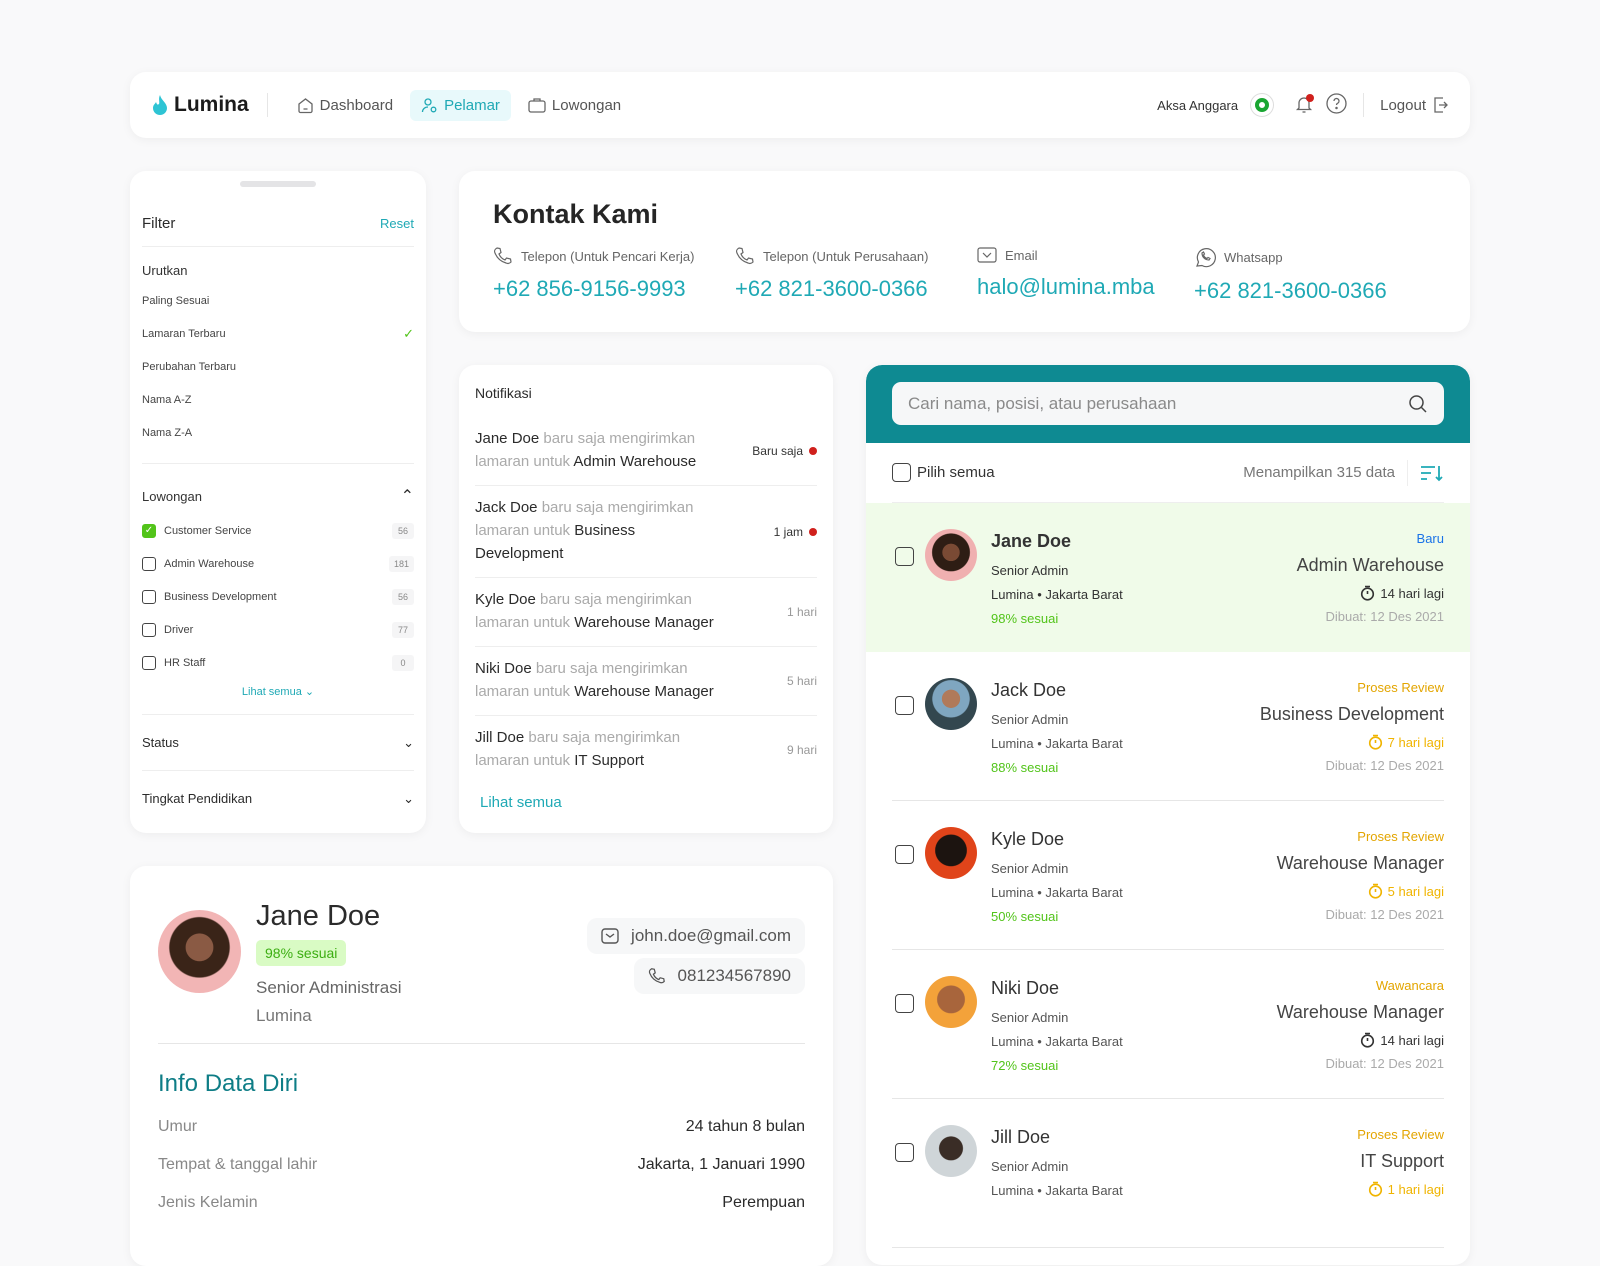 Image resolution: width=1600 pixels, height=1266 pixels. Describe the element at coordinates (719, 976) in the screenshot. I see `phone-pill: 081234567890` at that location.